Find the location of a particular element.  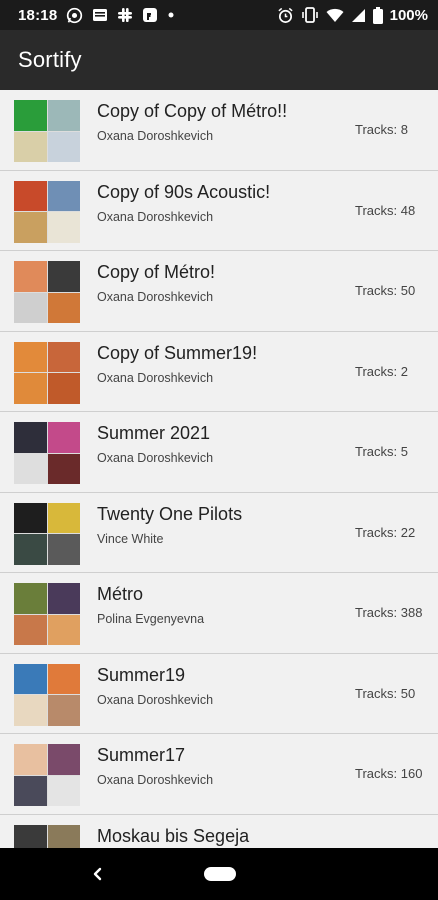

slack-icon is located at coordinates (125, 15).